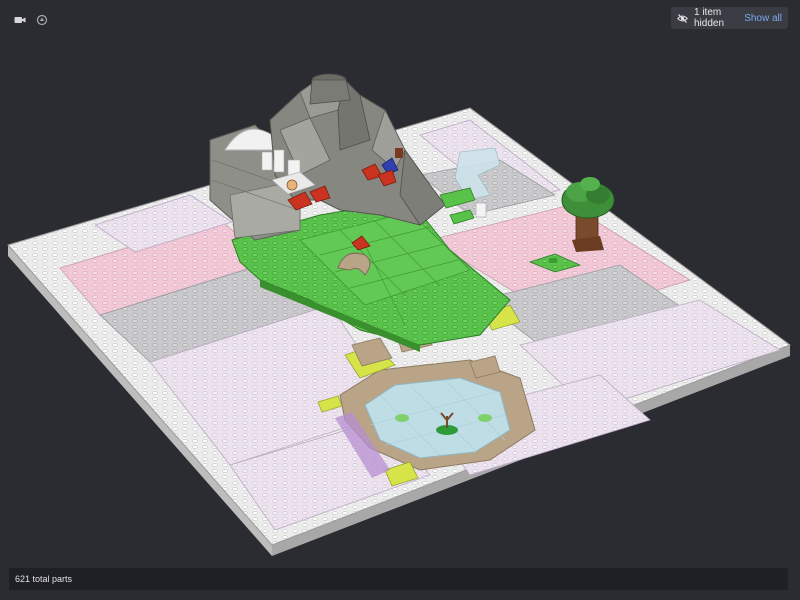 The image size is (800, 600). What do you see at coordinates (729, 18) in the screenshot?
I see `hidden-items-panel: 1 item hidden Show all` at bounding box center [729, 18].